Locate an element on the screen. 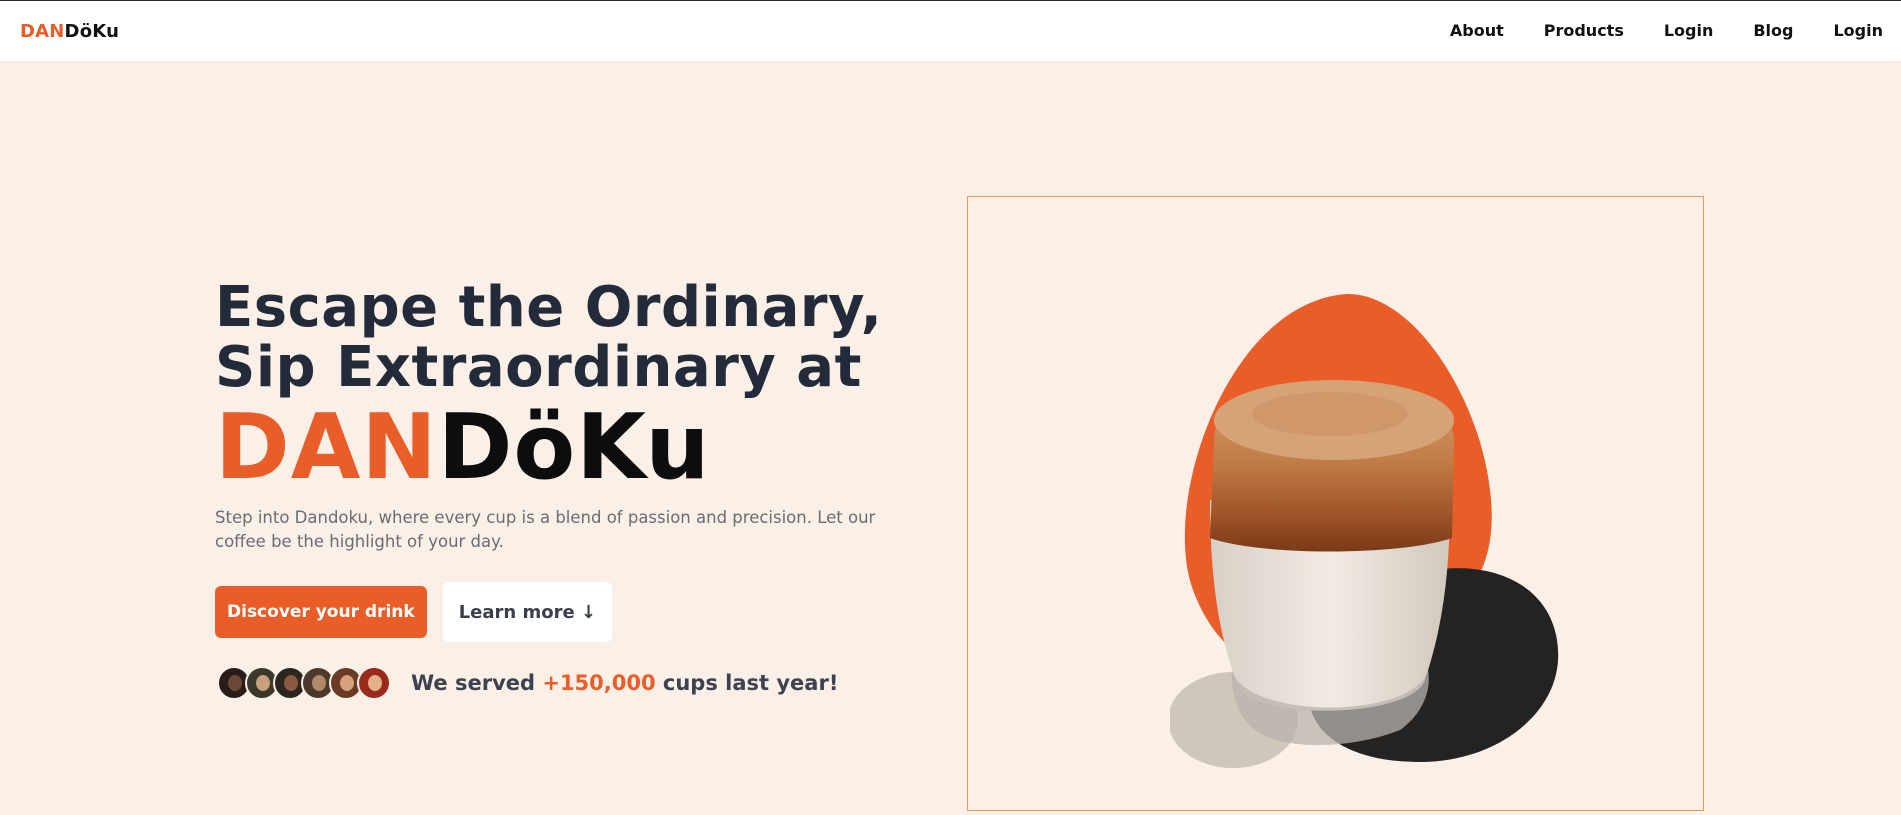 This screenshot has width=1901, height=815. nav-login: Login is located at coordinates (1689, 30).